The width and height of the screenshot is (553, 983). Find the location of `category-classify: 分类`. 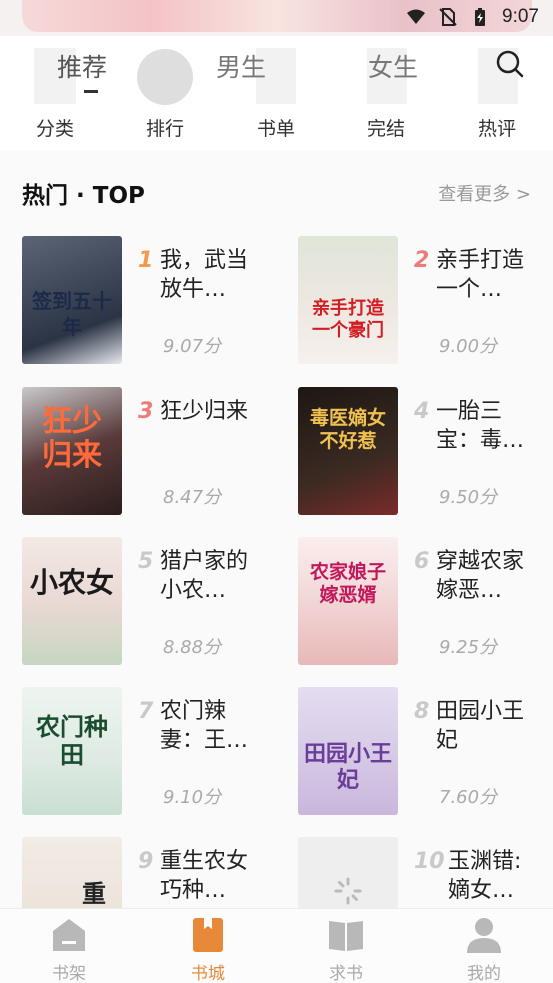

category-classify: 分类 is located at coordinates (55, 127).